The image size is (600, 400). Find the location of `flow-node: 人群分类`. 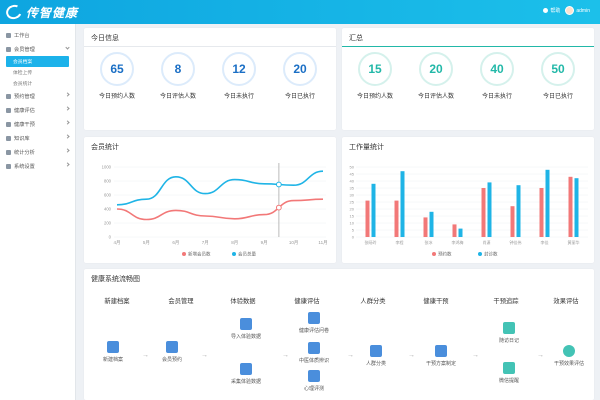

flow-node: 人群分类 is located at coordinates (376, 356).